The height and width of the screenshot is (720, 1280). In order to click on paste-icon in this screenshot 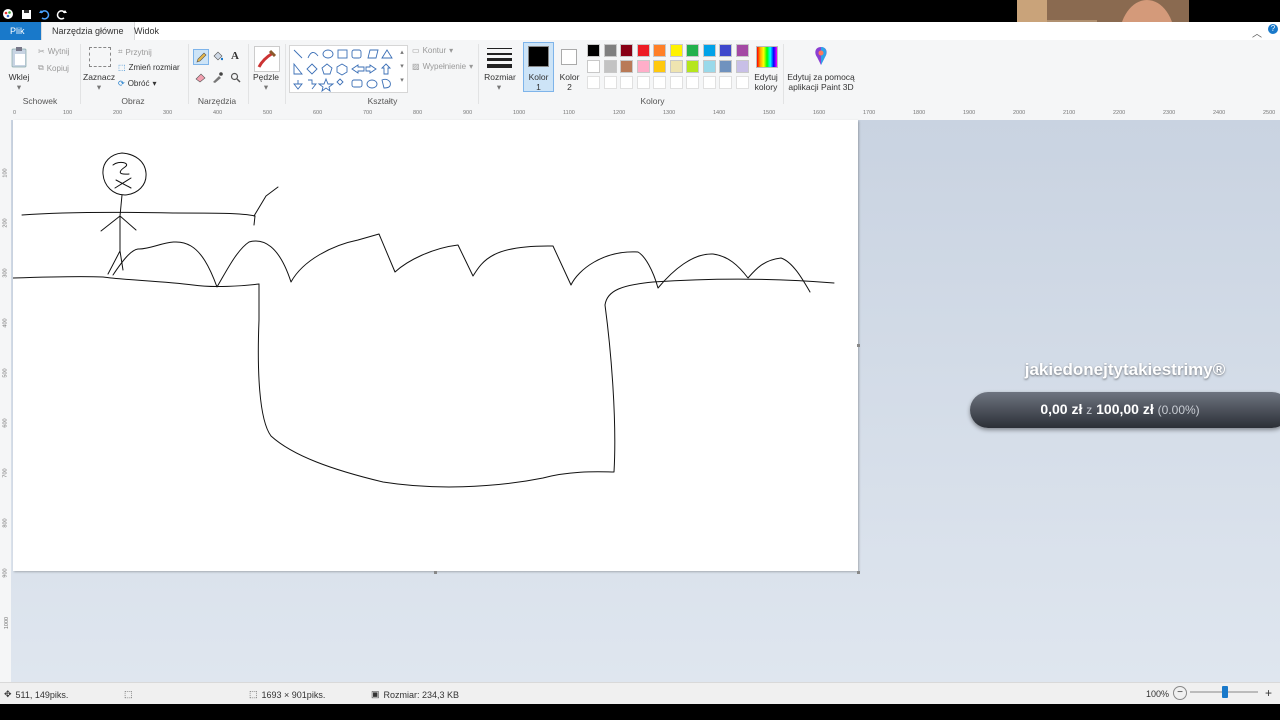, I will do `click(19, 57)`.